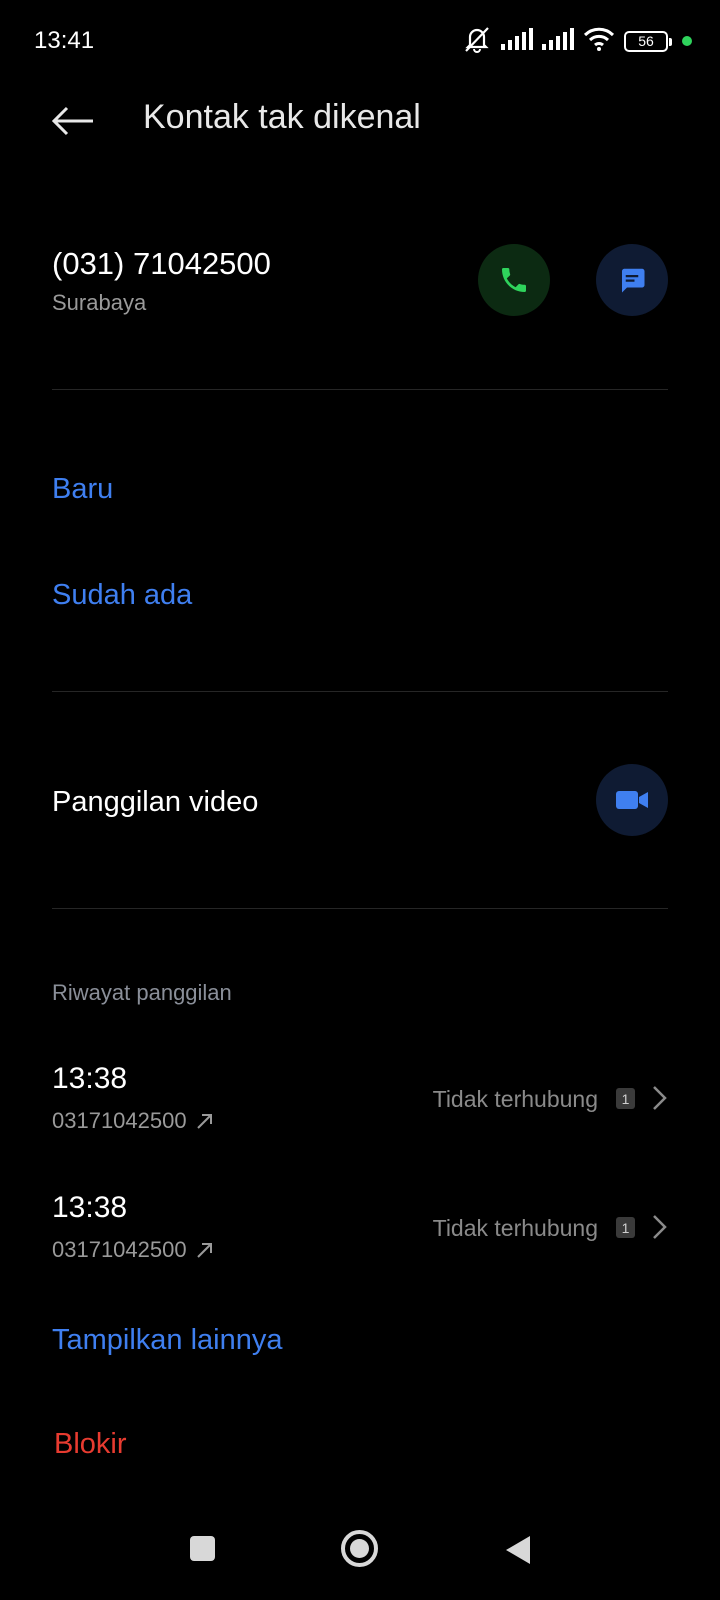 The width and height of the screenshot is (720, 1600). I want to click on navigation-bar, so click(360, 1555).